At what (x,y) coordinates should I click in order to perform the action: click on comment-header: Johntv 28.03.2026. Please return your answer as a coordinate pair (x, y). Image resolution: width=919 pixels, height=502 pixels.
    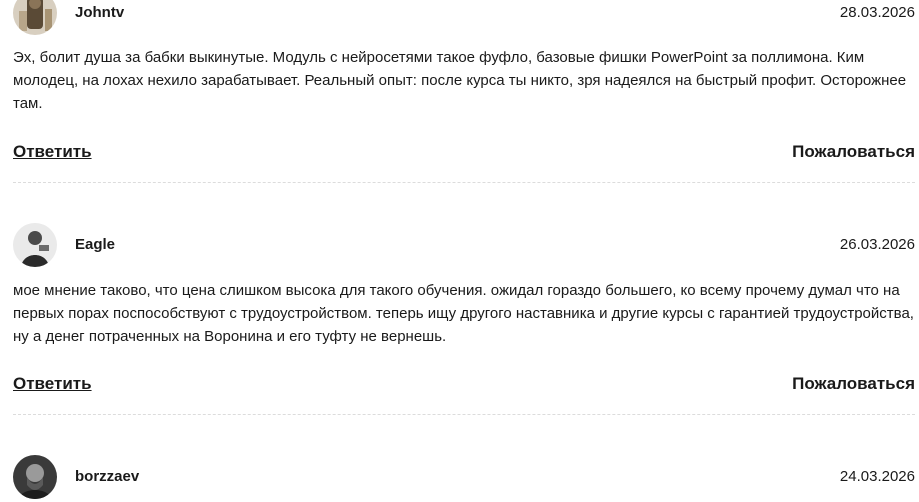
    Looking at the image, I should click on (464, 17).